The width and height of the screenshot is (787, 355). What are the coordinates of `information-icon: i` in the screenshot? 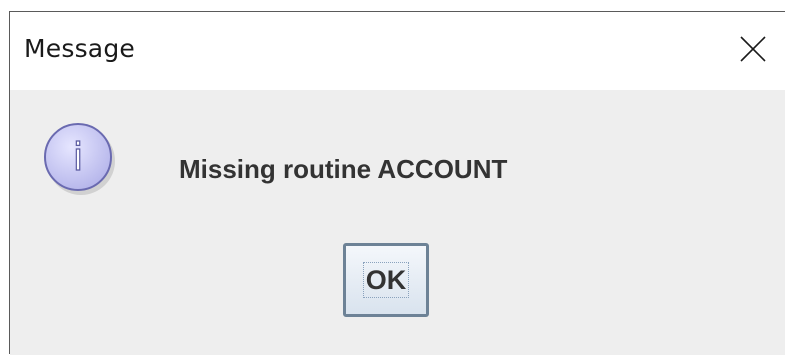 It's located at (79, 159).